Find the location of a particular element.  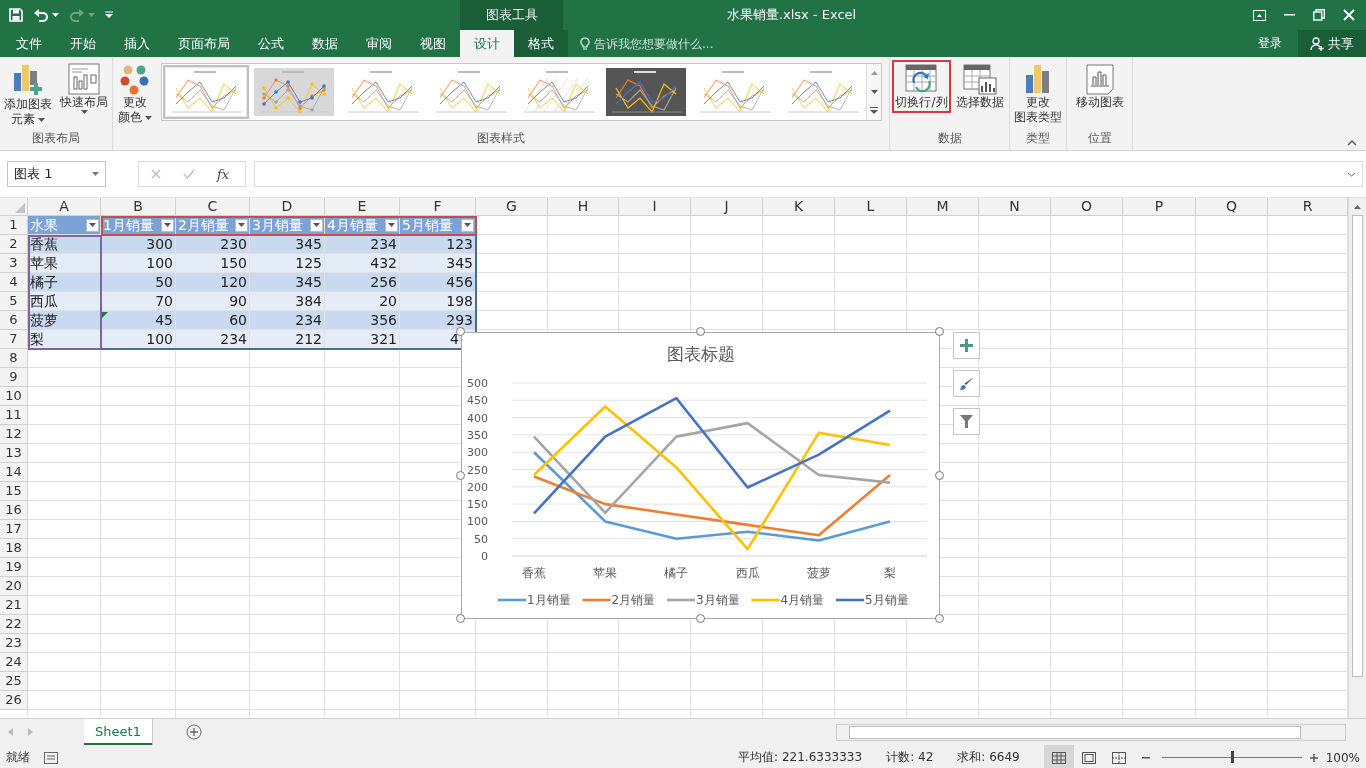

ribbon-tab: 审阅 is located at coordinates (379, 43).